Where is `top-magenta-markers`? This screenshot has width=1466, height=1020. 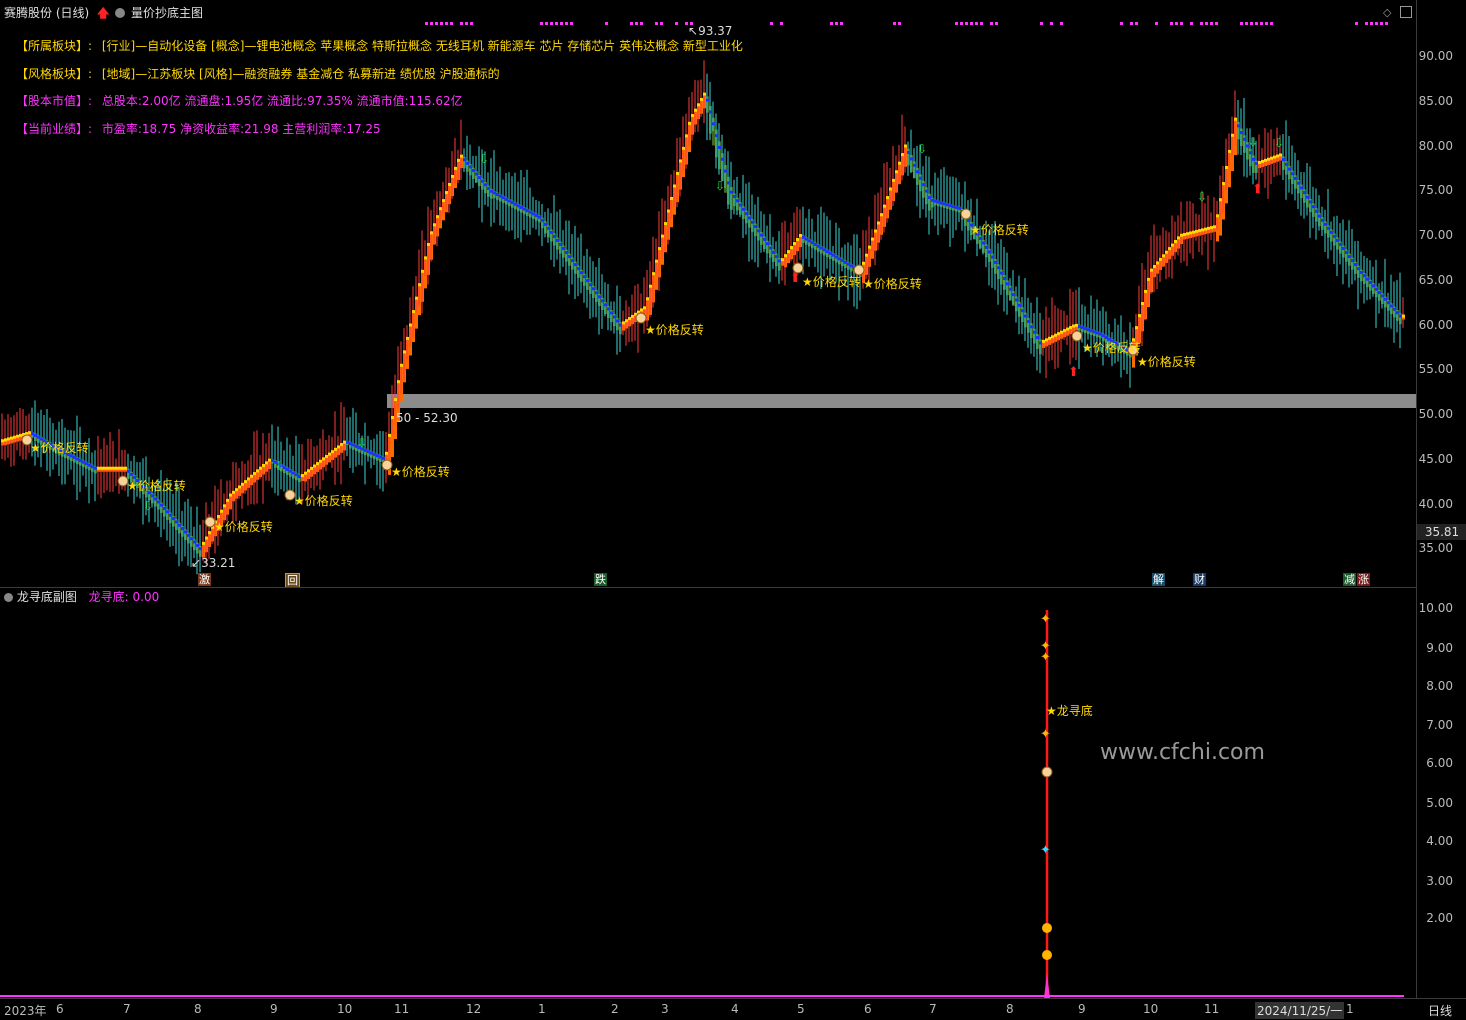
top-magenta-markers is located at coordinates (906, 23).